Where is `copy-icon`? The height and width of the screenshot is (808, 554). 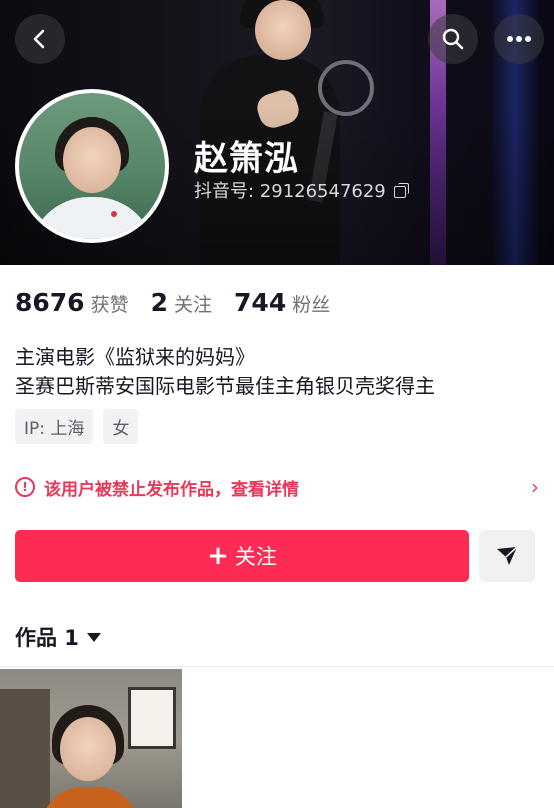 copy-icon is located at coordinates (401, 190).